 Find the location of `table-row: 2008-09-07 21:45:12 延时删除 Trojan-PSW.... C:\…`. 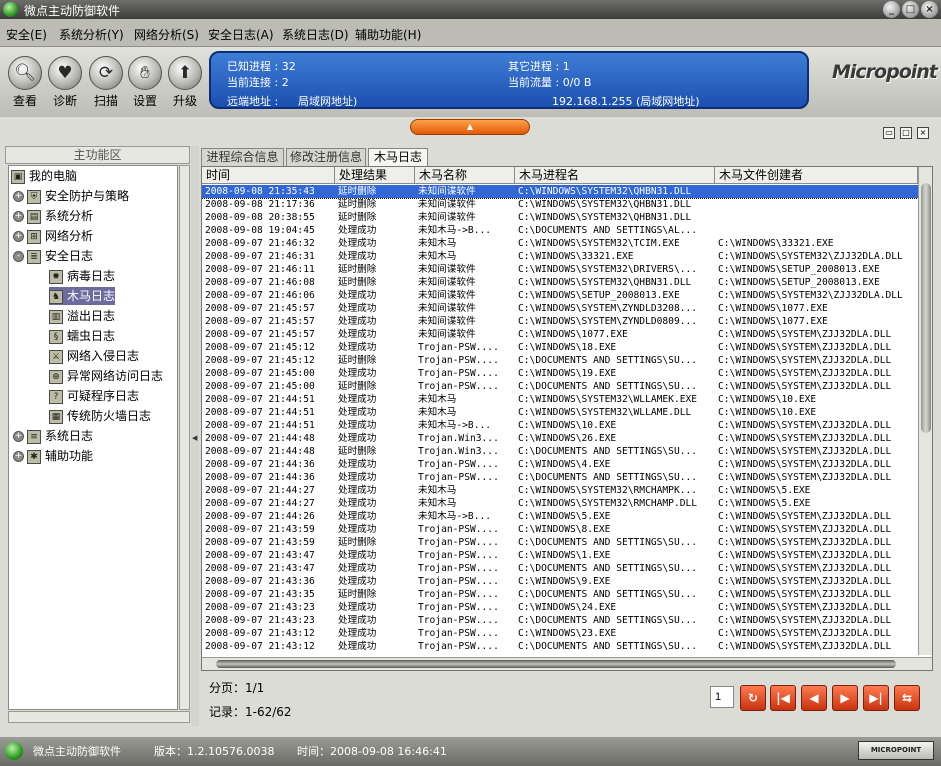

table-row: 2008-09-07 21:45:12 延时删除 Trojan-PSW.... C:\… is located at coordinates (560, 360).